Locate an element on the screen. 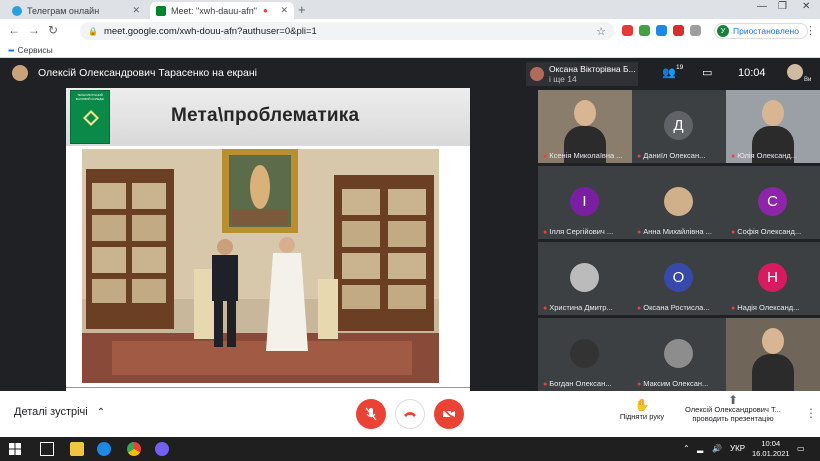 The image size is (820, 461). meeting-details-button: Деталі зустрічі ⌃ is located at coordinates (59, 412).